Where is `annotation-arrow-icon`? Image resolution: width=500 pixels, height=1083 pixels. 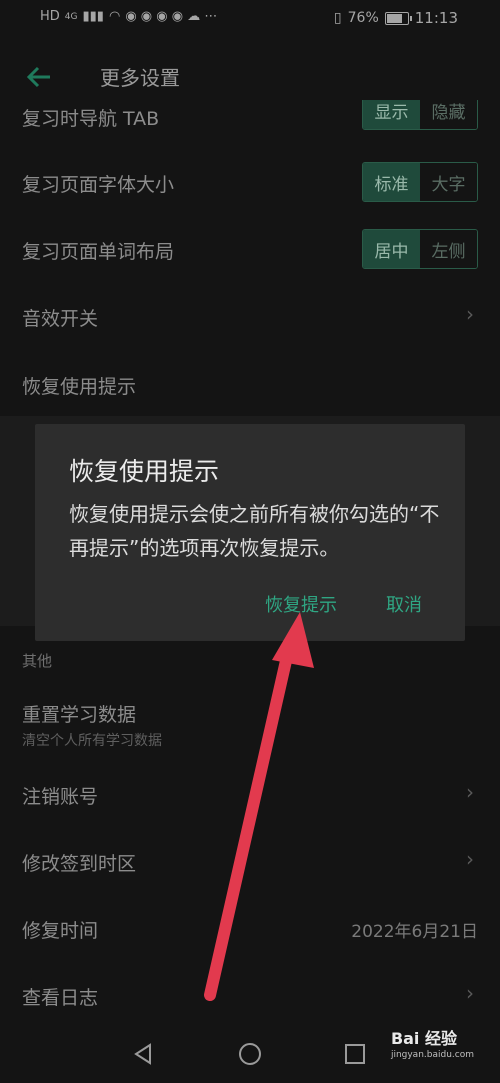
annotation-arrow-icon is located at coordinates (259, 806).